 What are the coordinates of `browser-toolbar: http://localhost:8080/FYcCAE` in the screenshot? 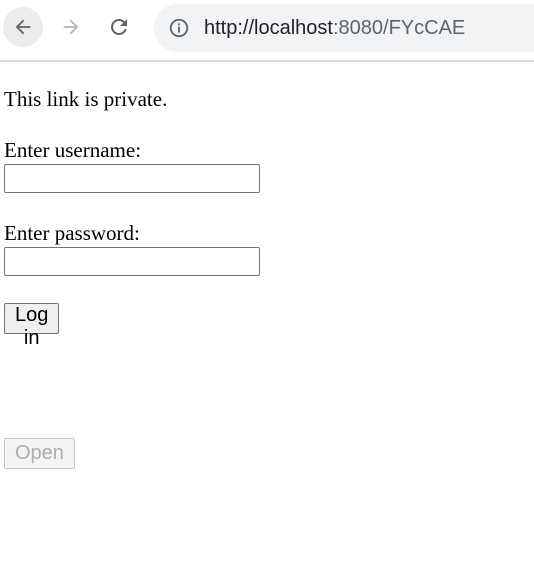 It's located at (267, 31).